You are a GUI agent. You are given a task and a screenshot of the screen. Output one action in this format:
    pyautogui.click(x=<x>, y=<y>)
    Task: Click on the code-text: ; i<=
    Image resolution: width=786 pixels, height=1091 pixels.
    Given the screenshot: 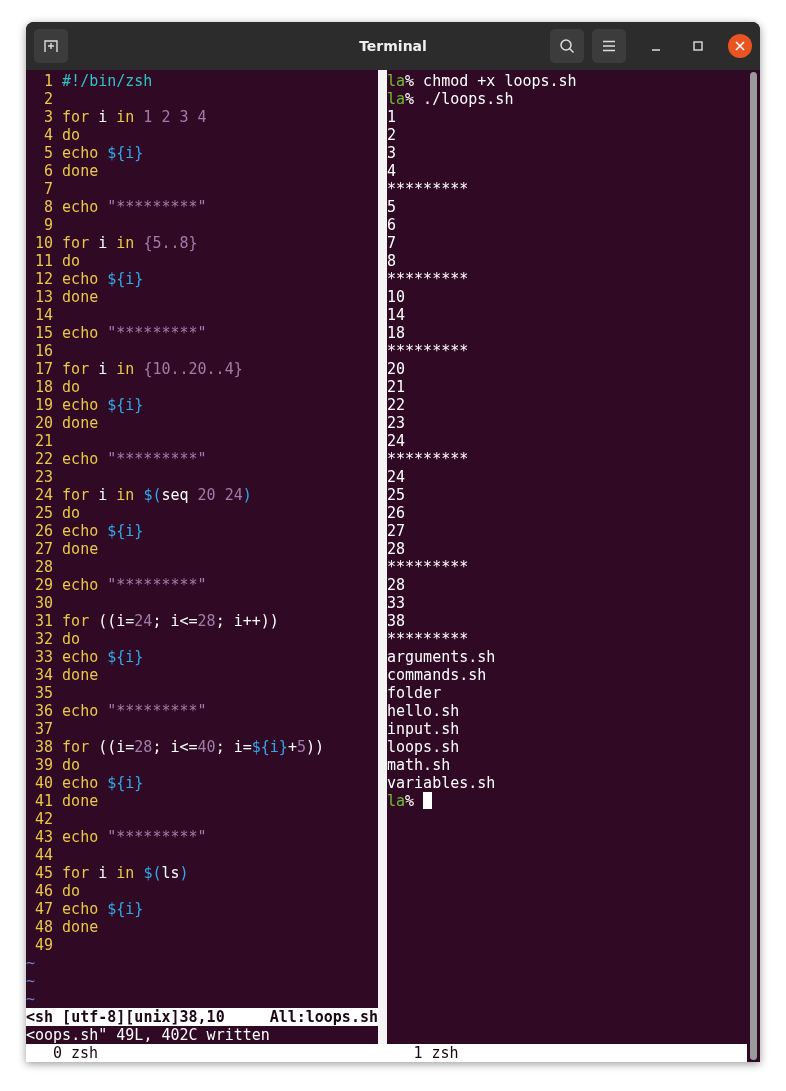 What is the action you would take?
    pyautogui.click(x=175, y=621)
    